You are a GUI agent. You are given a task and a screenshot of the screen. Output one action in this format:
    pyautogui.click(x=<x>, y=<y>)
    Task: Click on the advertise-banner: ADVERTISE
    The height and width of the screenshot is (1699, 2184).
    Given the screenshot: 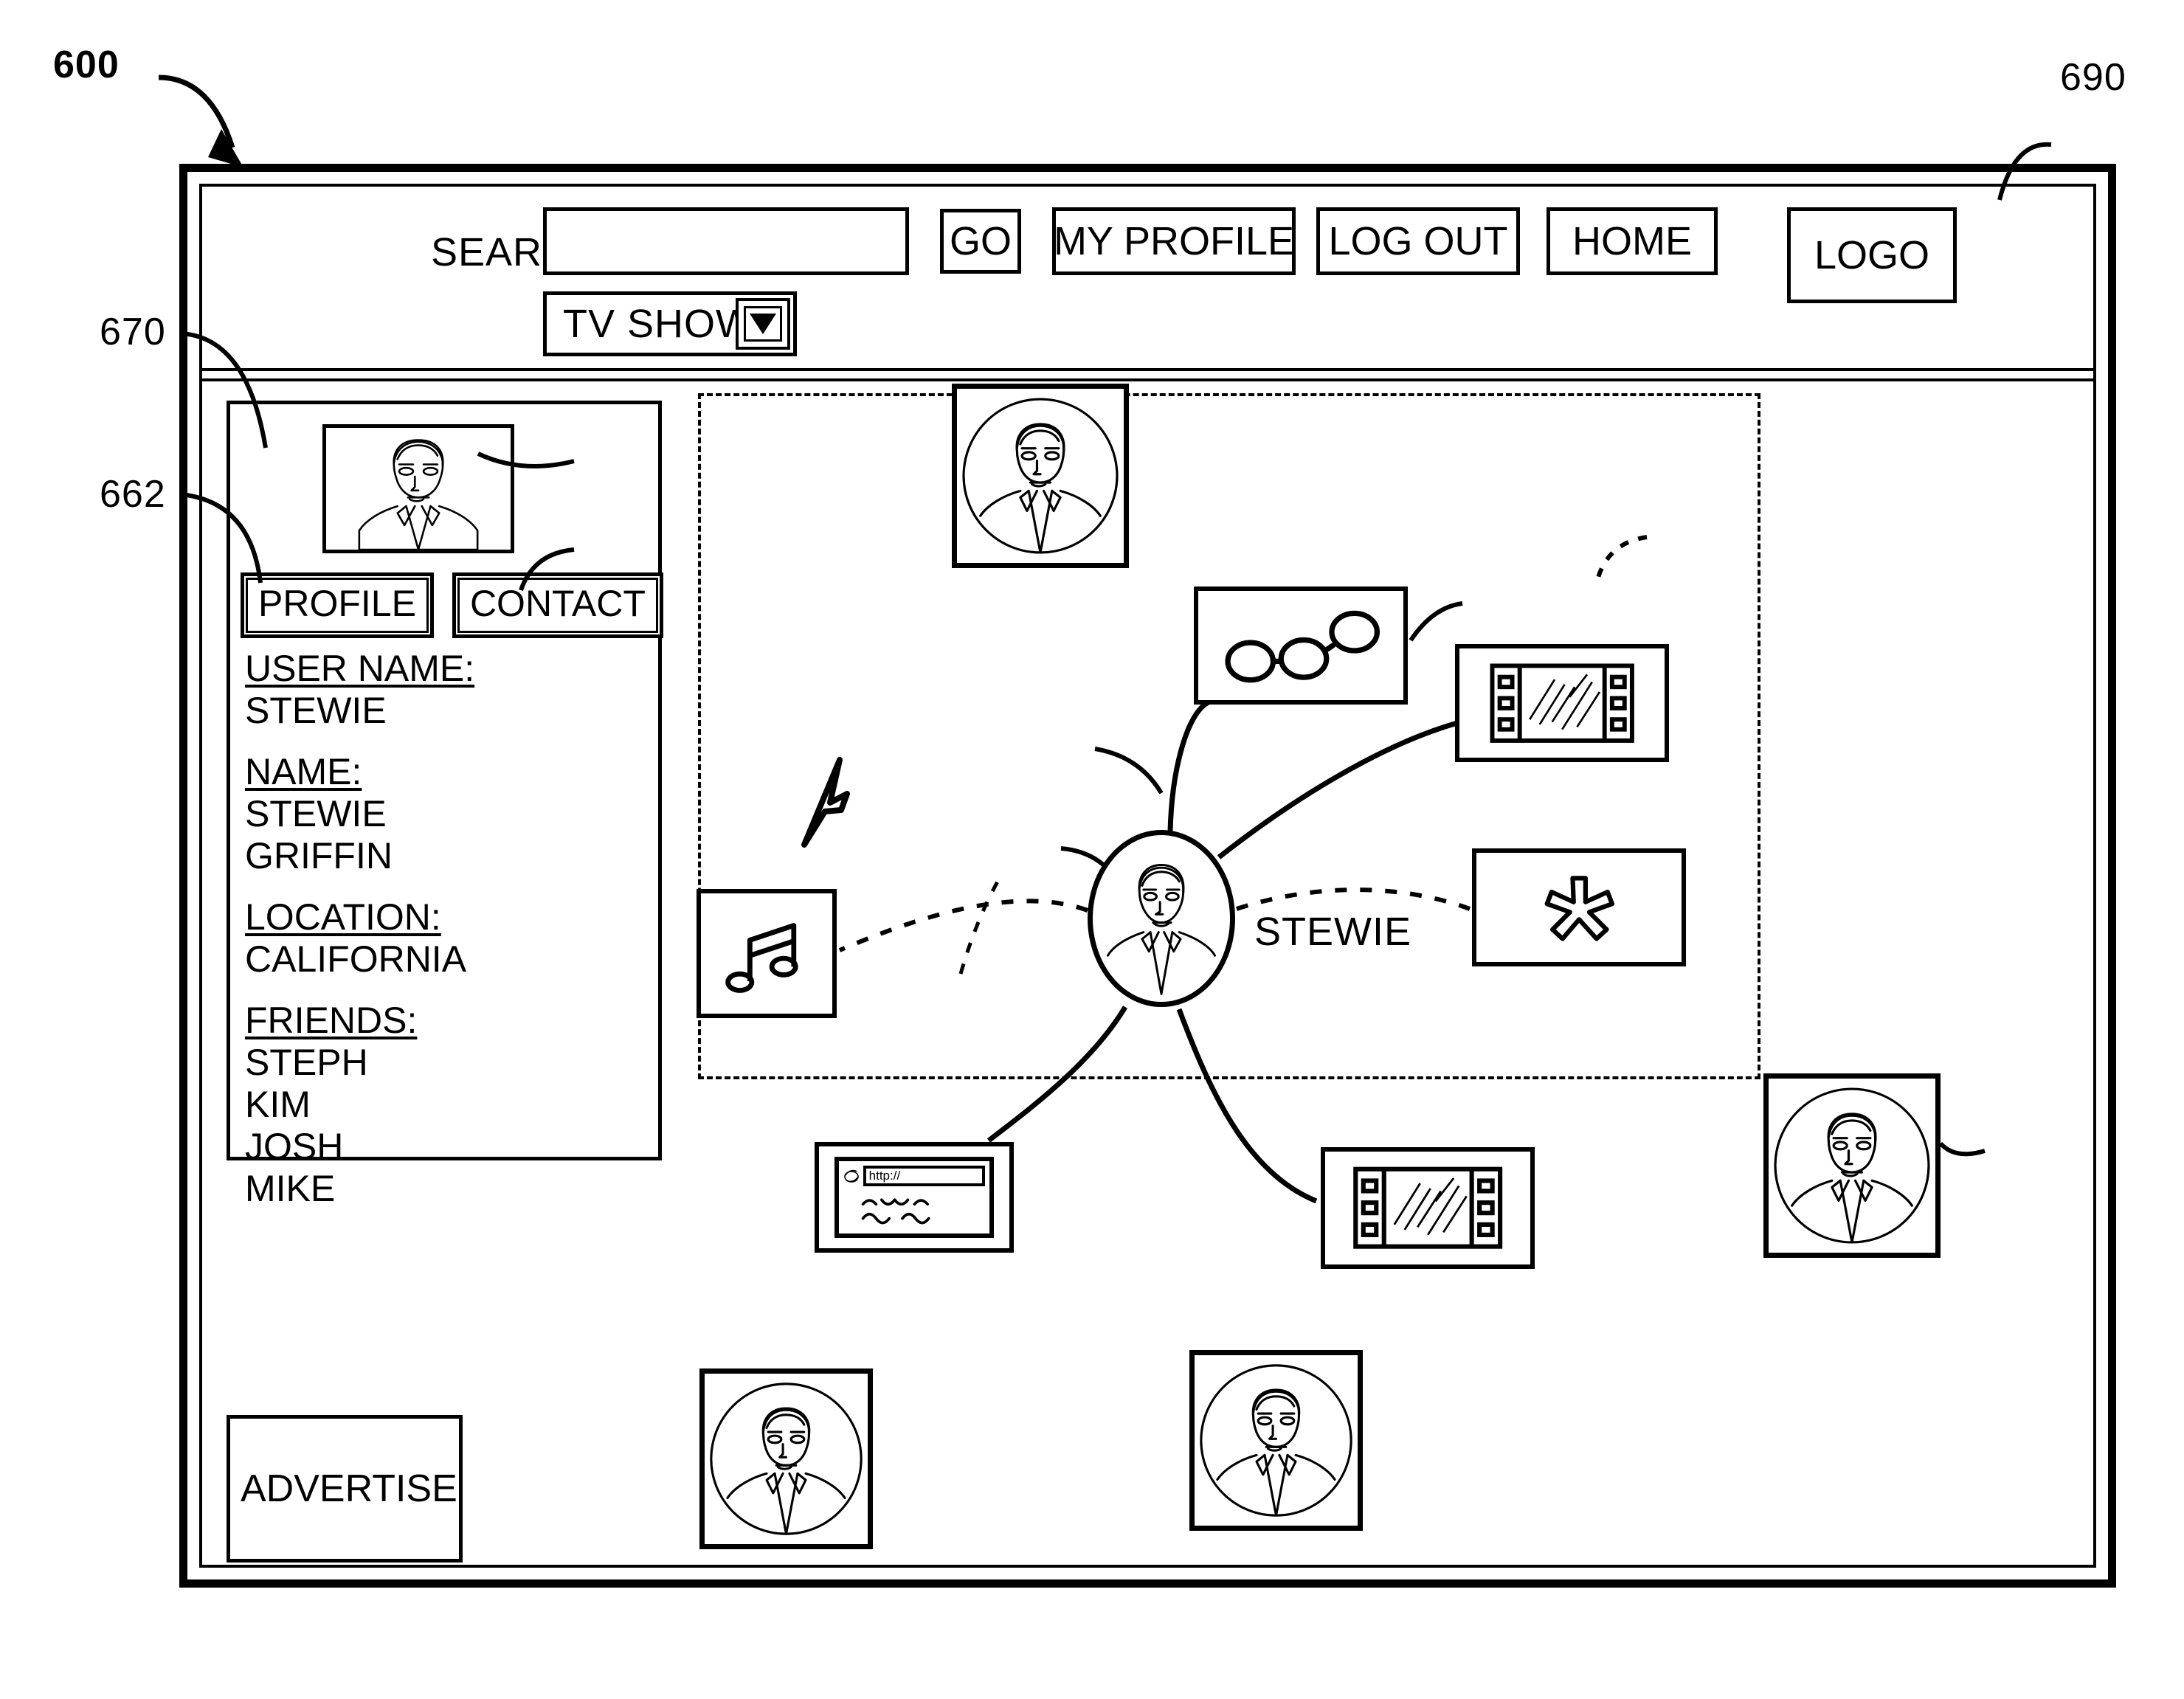 What is the action you would take?
    pyautogui.click(x=345, y=1489)
    